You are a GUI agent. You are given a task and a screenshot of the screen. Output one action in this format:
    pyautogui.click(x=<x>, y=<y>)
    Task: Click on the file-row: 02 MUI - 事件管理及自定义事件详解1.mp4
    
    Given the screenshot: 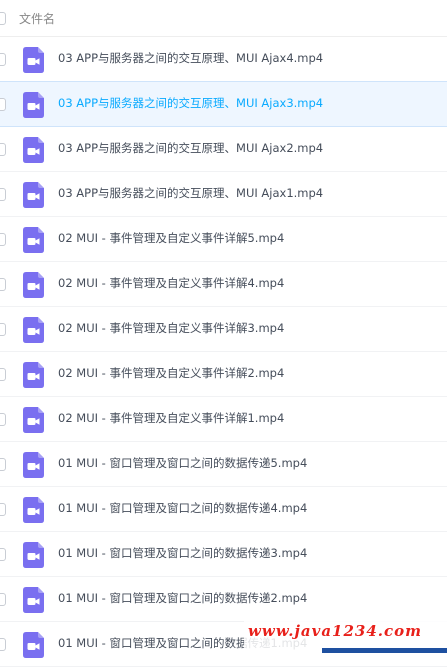 What is the action you would take?
    pyautogui.click(x=223, y=419)
    